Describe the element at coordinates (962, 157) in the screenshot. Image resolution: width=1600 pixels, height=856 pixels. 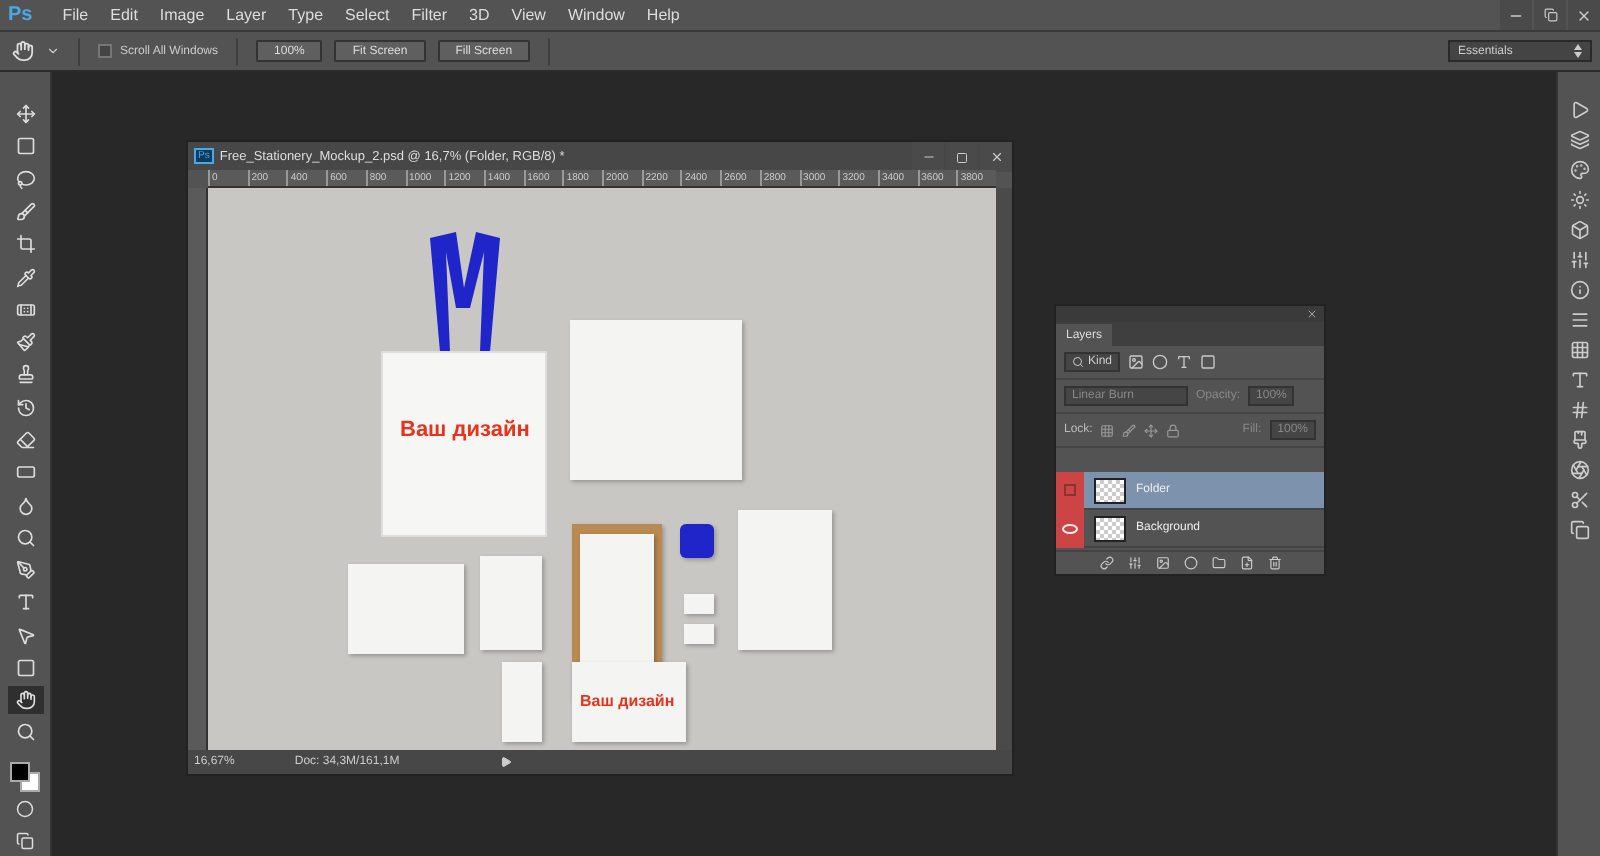
I see `maximize-icon` at that location.